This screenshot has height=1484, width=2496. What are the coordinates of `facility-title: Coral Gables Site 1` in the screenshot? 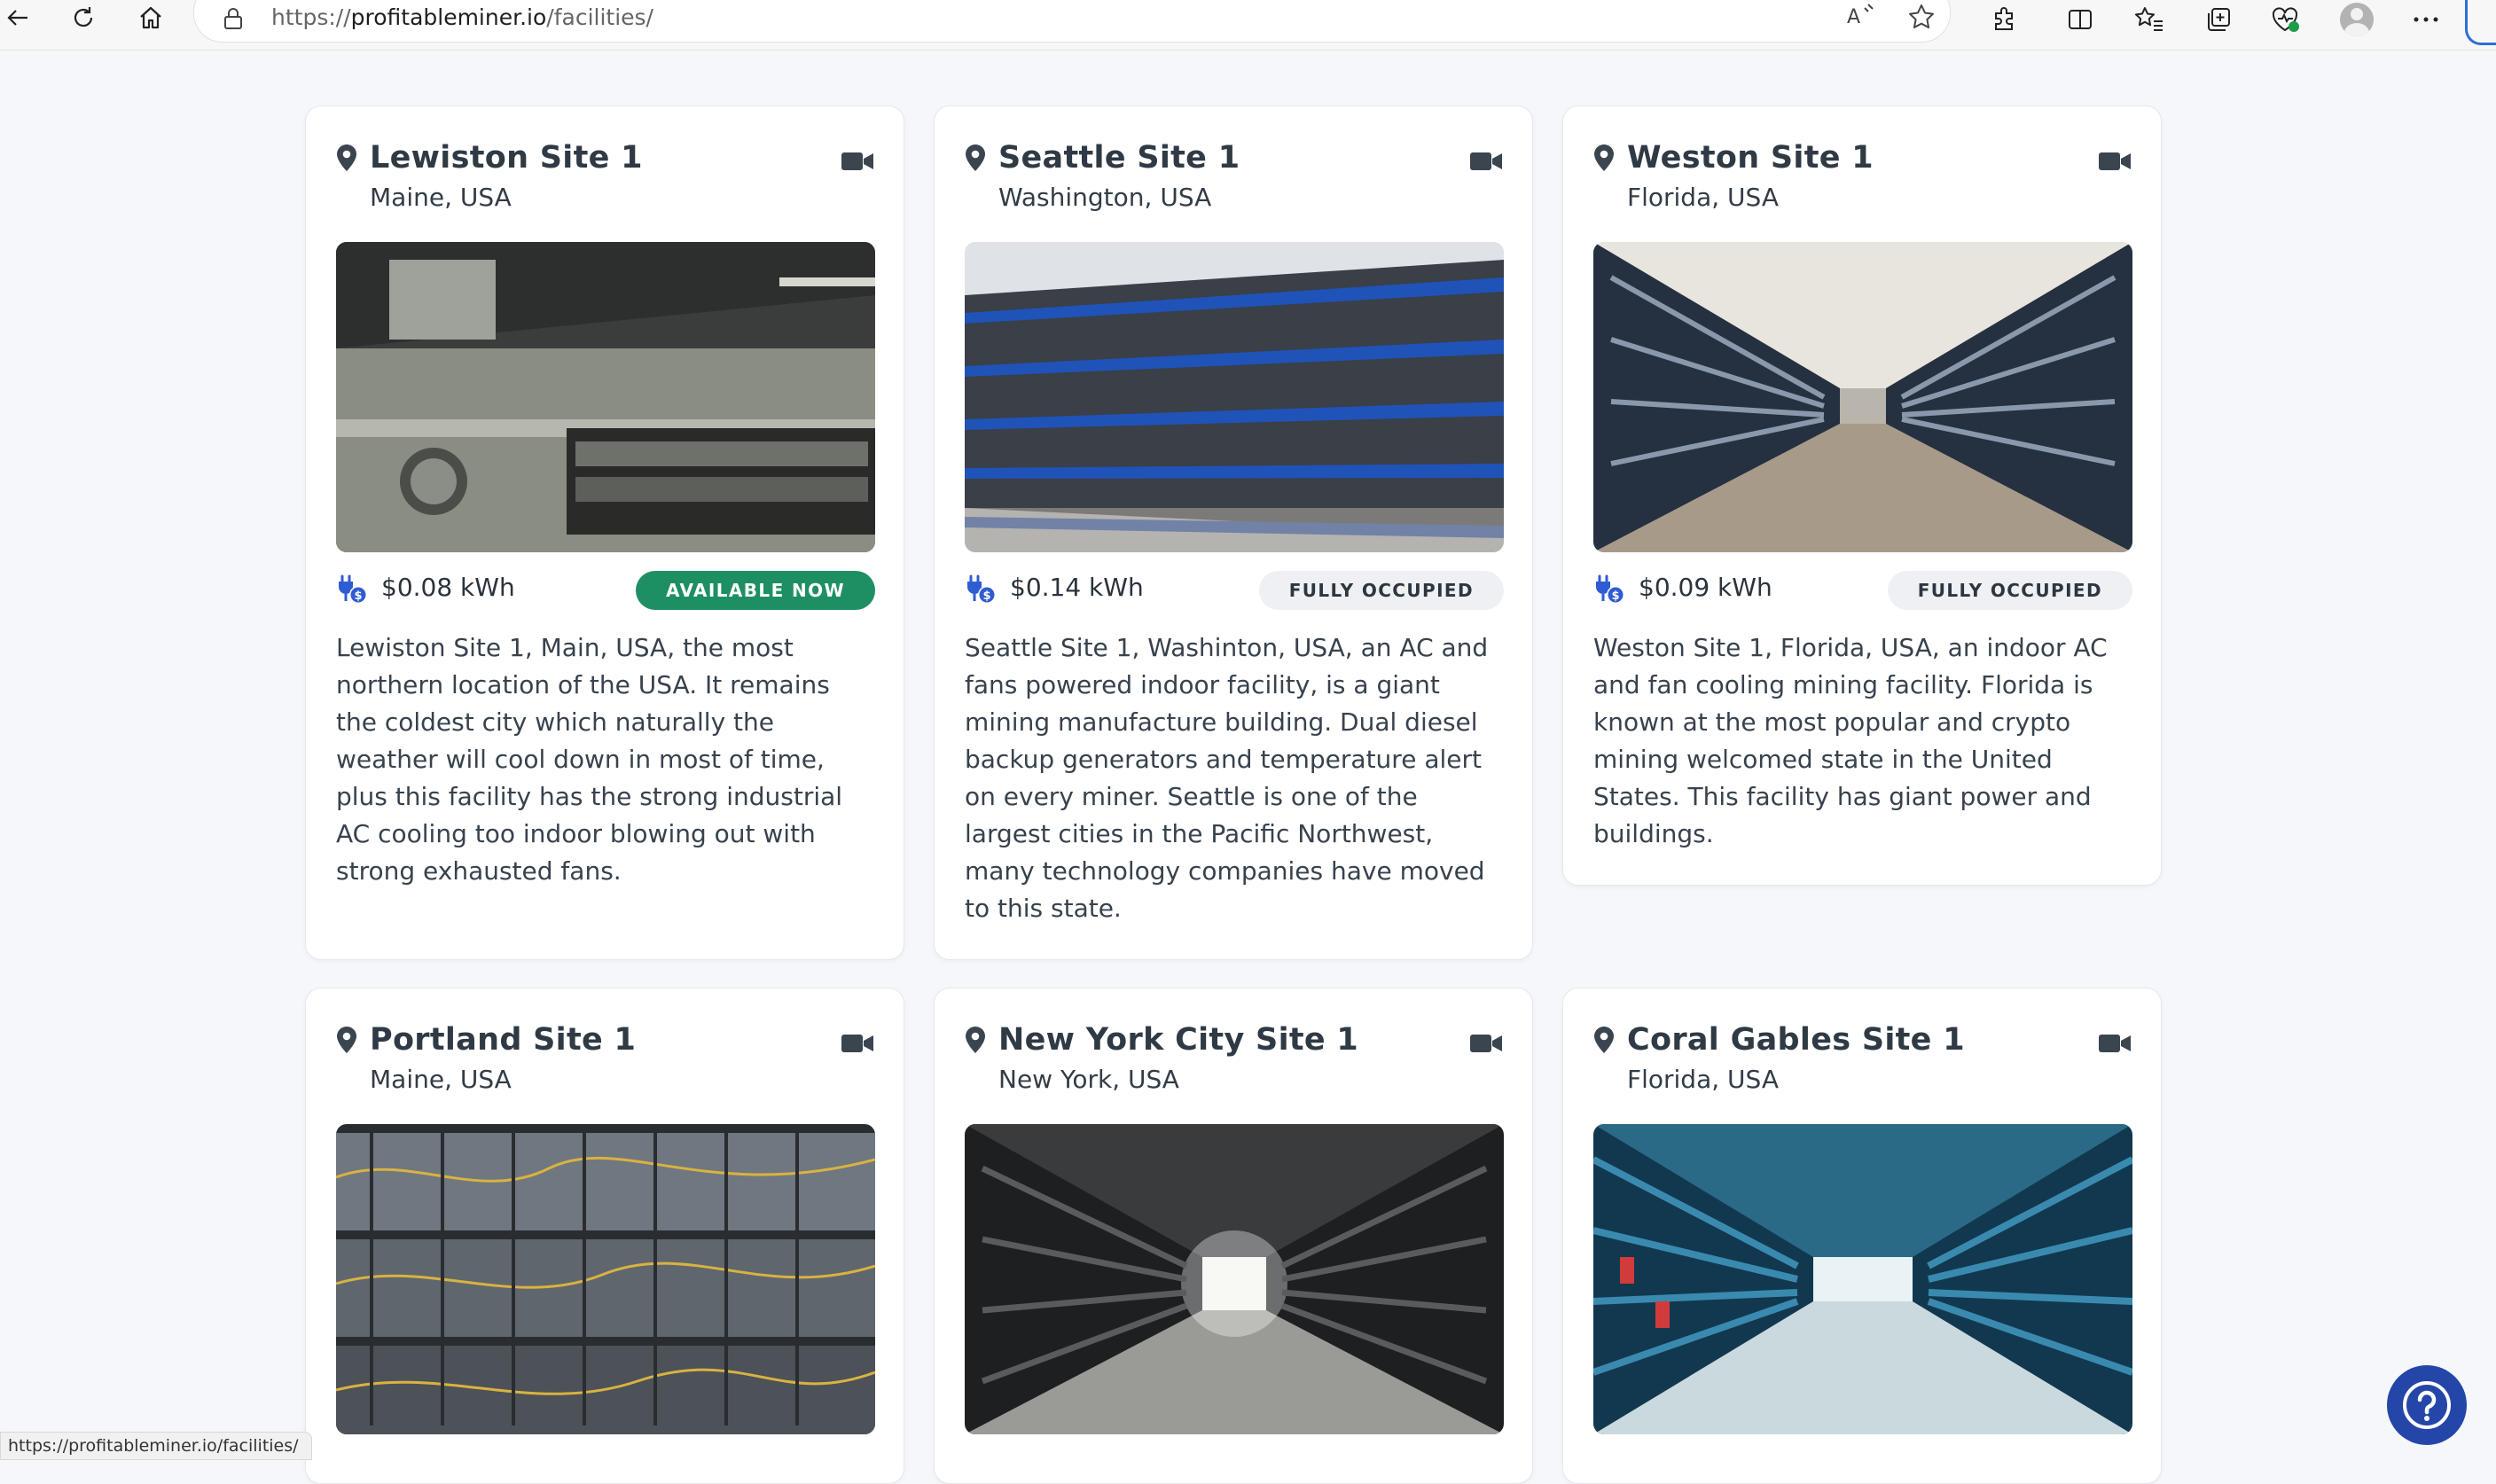 It's located at (1796, 1040).